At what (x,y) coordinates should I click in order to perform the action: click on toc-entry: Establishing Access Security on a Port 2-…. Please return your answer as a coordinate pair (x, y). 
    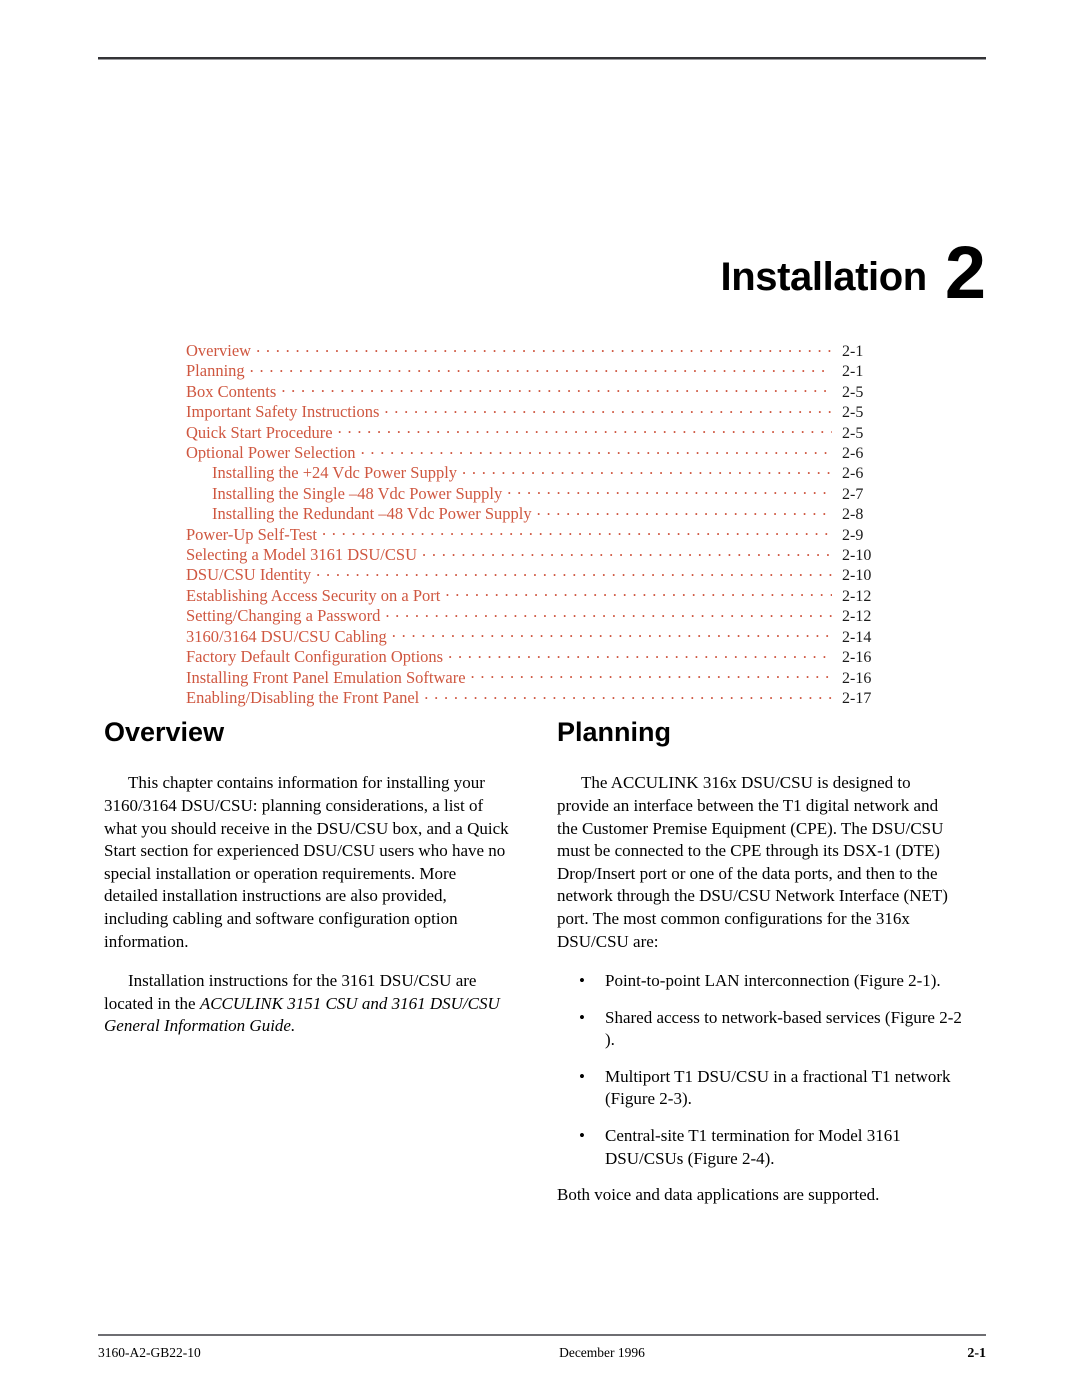
    Looking at the image, I should click on (536, 596).